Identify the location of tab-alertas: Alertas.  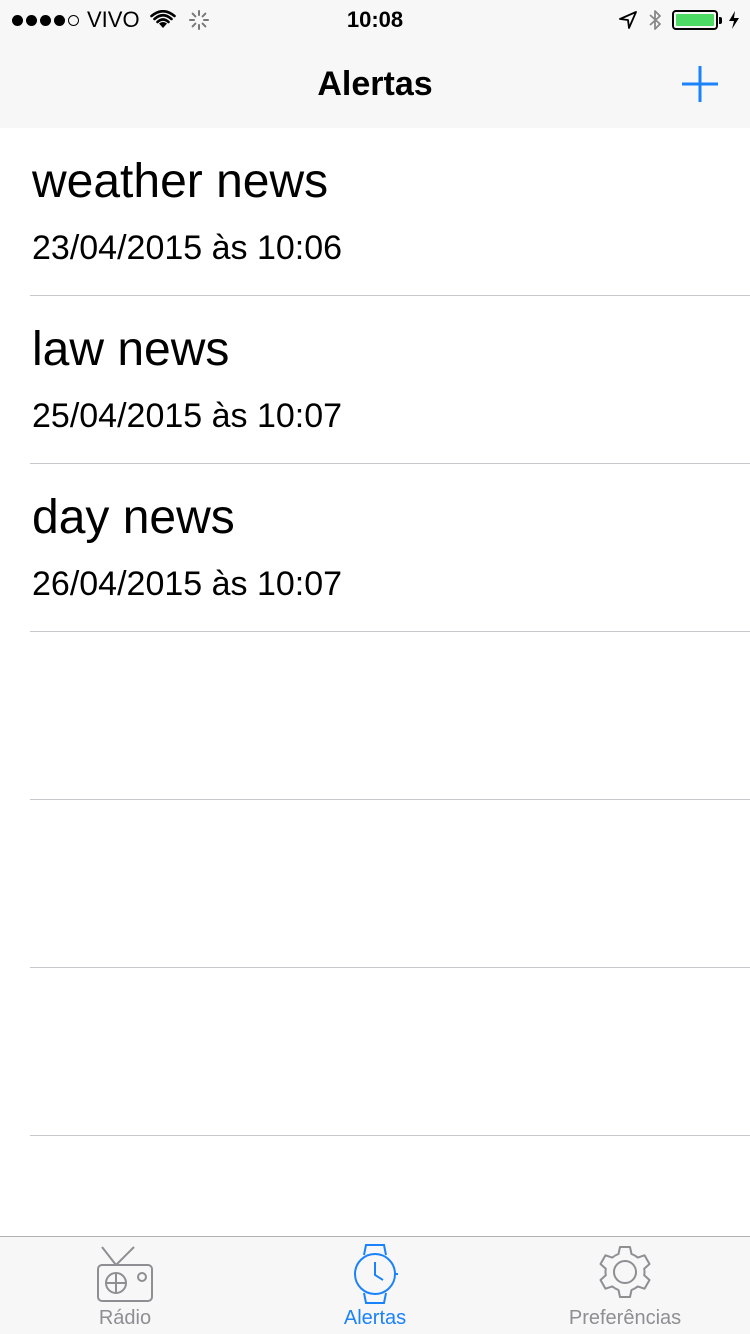
(375, 1285).